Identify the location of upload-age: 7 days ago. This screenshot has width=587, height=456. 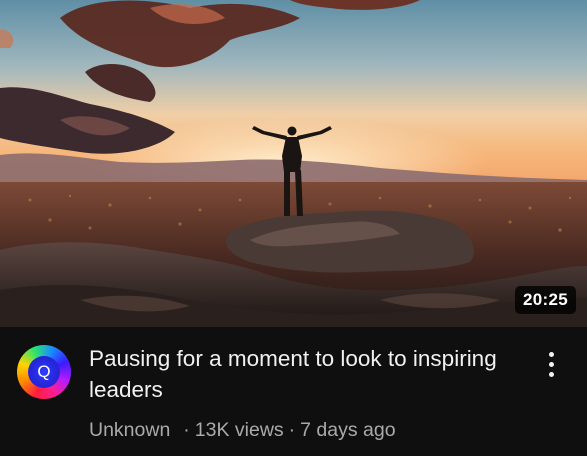
(348, 430).